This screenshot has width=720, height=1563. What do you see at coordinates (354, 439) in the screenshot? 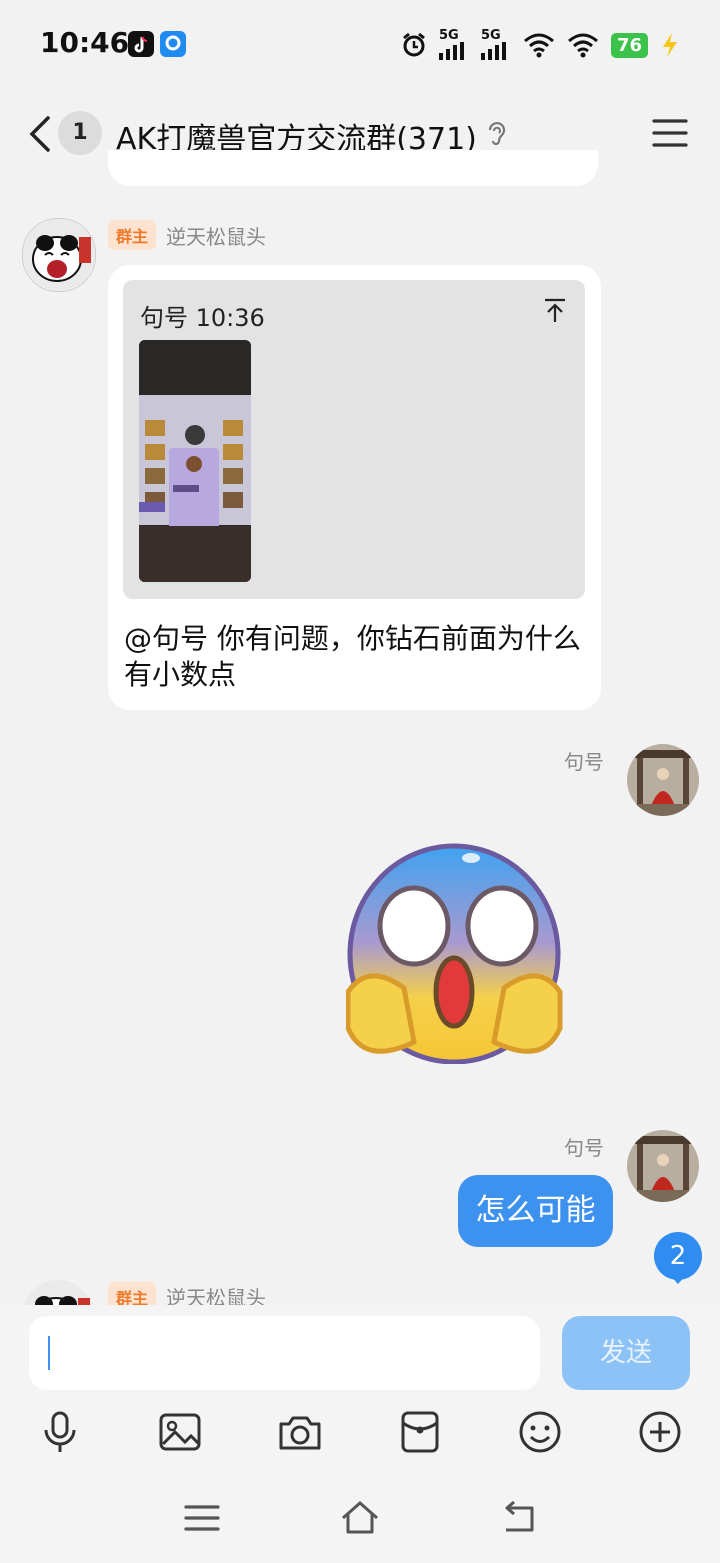
I see `quoted-message: 句号 10:36` at bounding box center [354, 439].